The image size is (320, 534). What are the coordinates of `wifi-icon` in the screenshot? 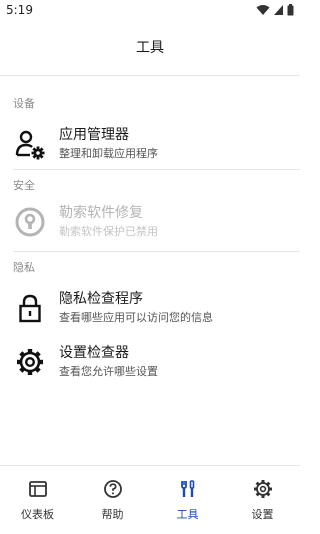 It's located at (263, 10).